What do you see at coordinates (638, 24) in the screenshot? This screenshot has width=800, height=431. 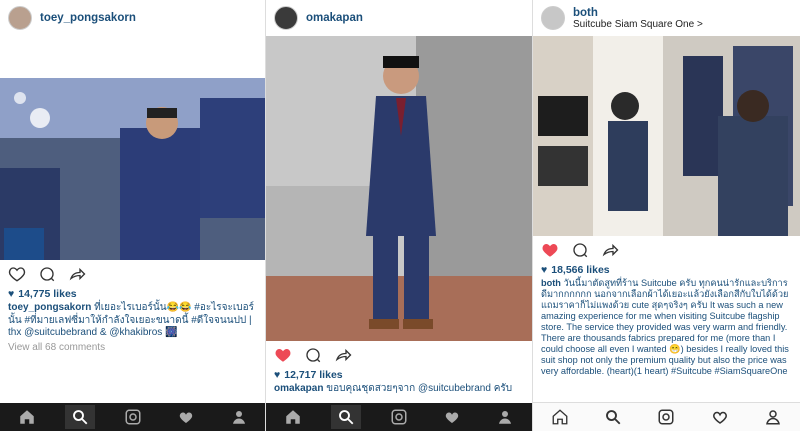 I see `location: Suitcube Siam Square One >` at bounding box center [638, 24].